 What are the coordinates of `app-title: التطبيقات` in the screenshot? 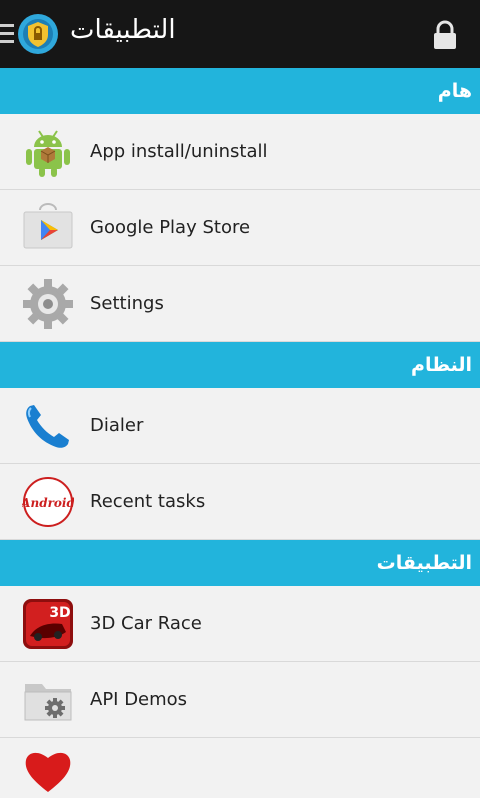 It's located at (123, 30).